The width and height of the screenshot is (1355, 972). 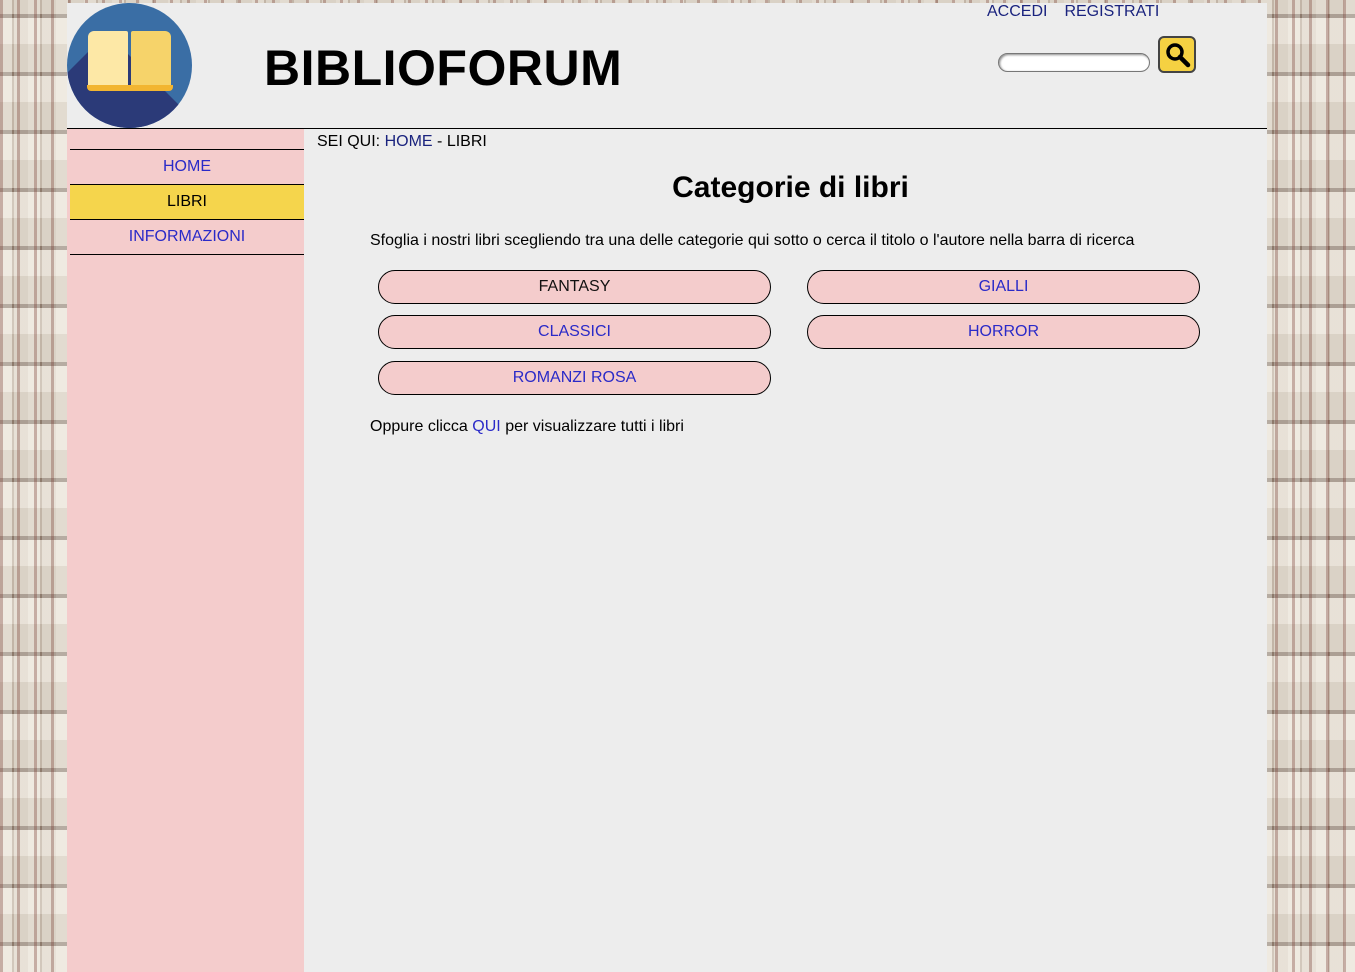 I want to click on login-link: ACCEDI, so click(x=1017, y=11).